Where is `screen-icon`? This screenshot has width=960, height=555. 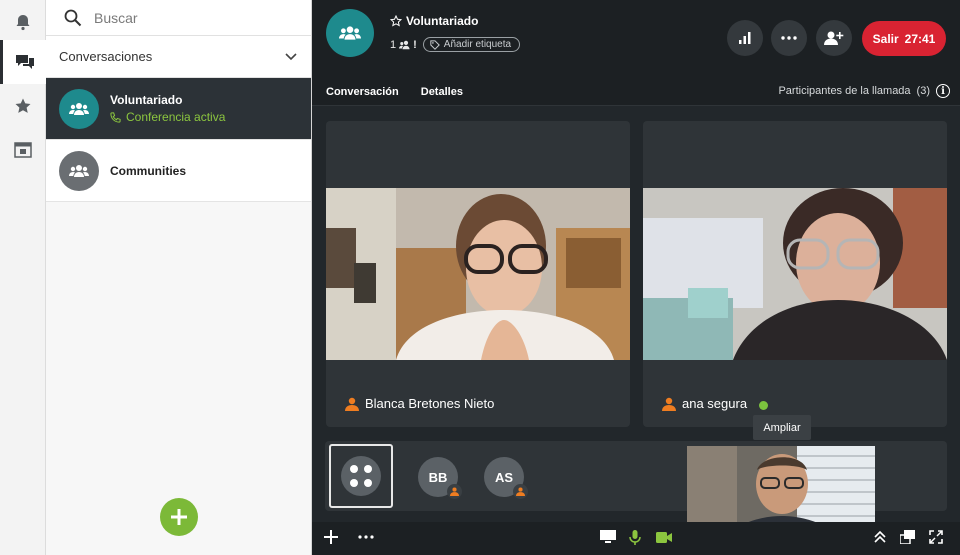 screen-icon is located at coordinates (608, 536).